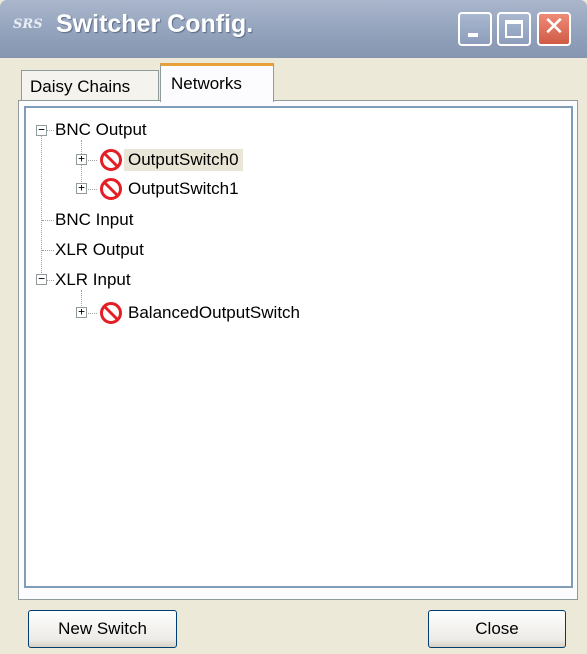 This screenshot has height=654, width=587. I want to click on tree-node-bnc-output: BNC Output, so click(101, 130).